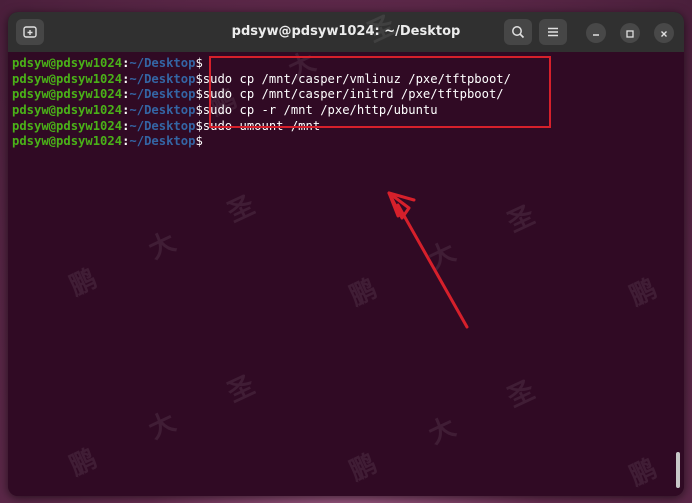 This screenshot has width=692, height=503. Describe the element at coordinates (428, 260) in the screenshot. I see `annotation-arrow` at that location.